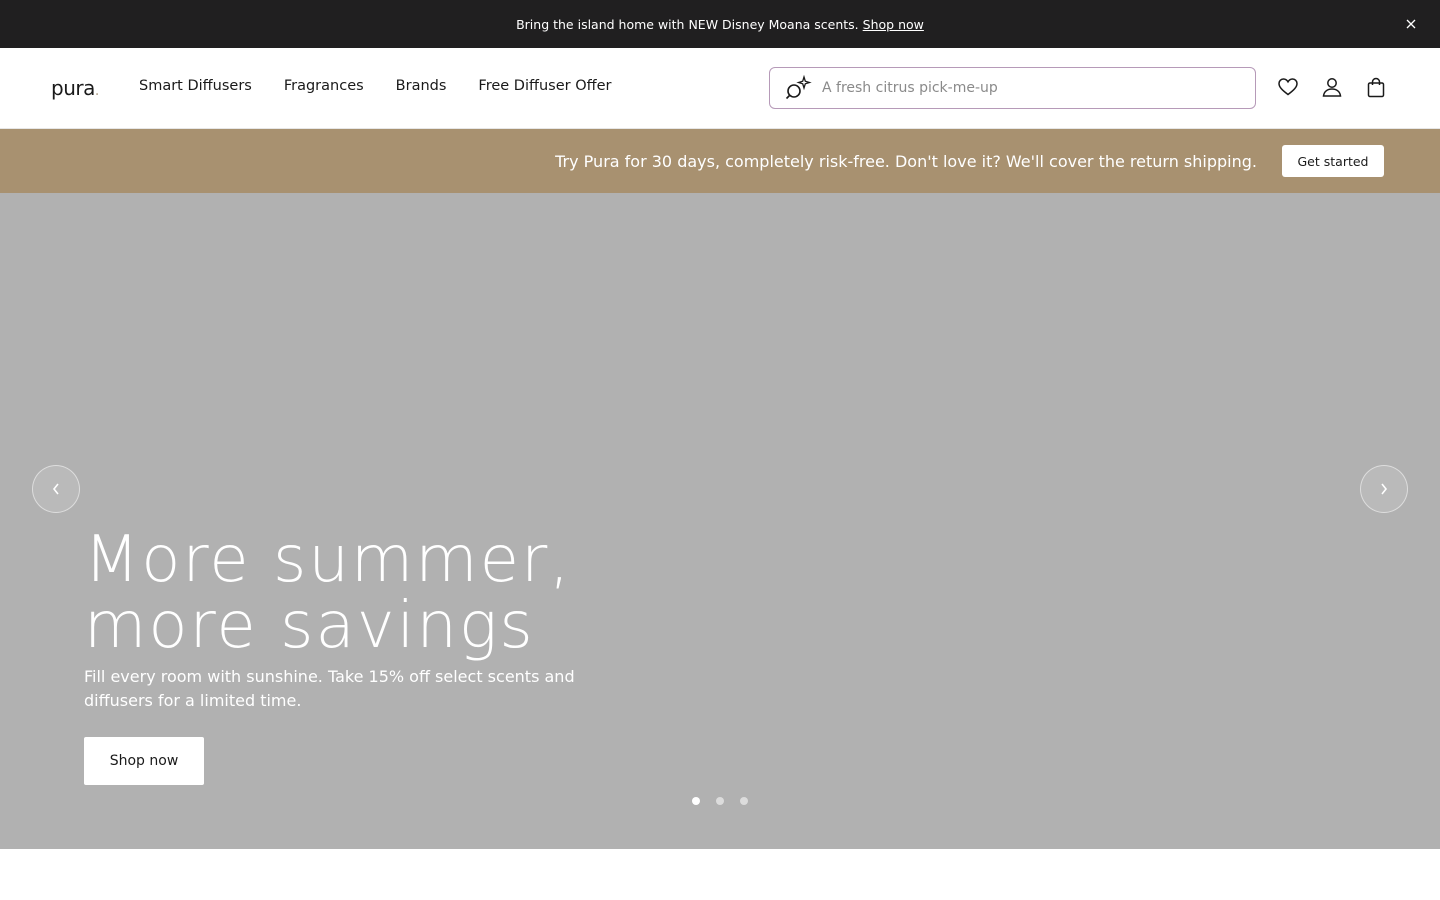 Image resolution: width=1440 pixels, height=900 pixels. I want to click on carousel-dots, so click(720, 801).